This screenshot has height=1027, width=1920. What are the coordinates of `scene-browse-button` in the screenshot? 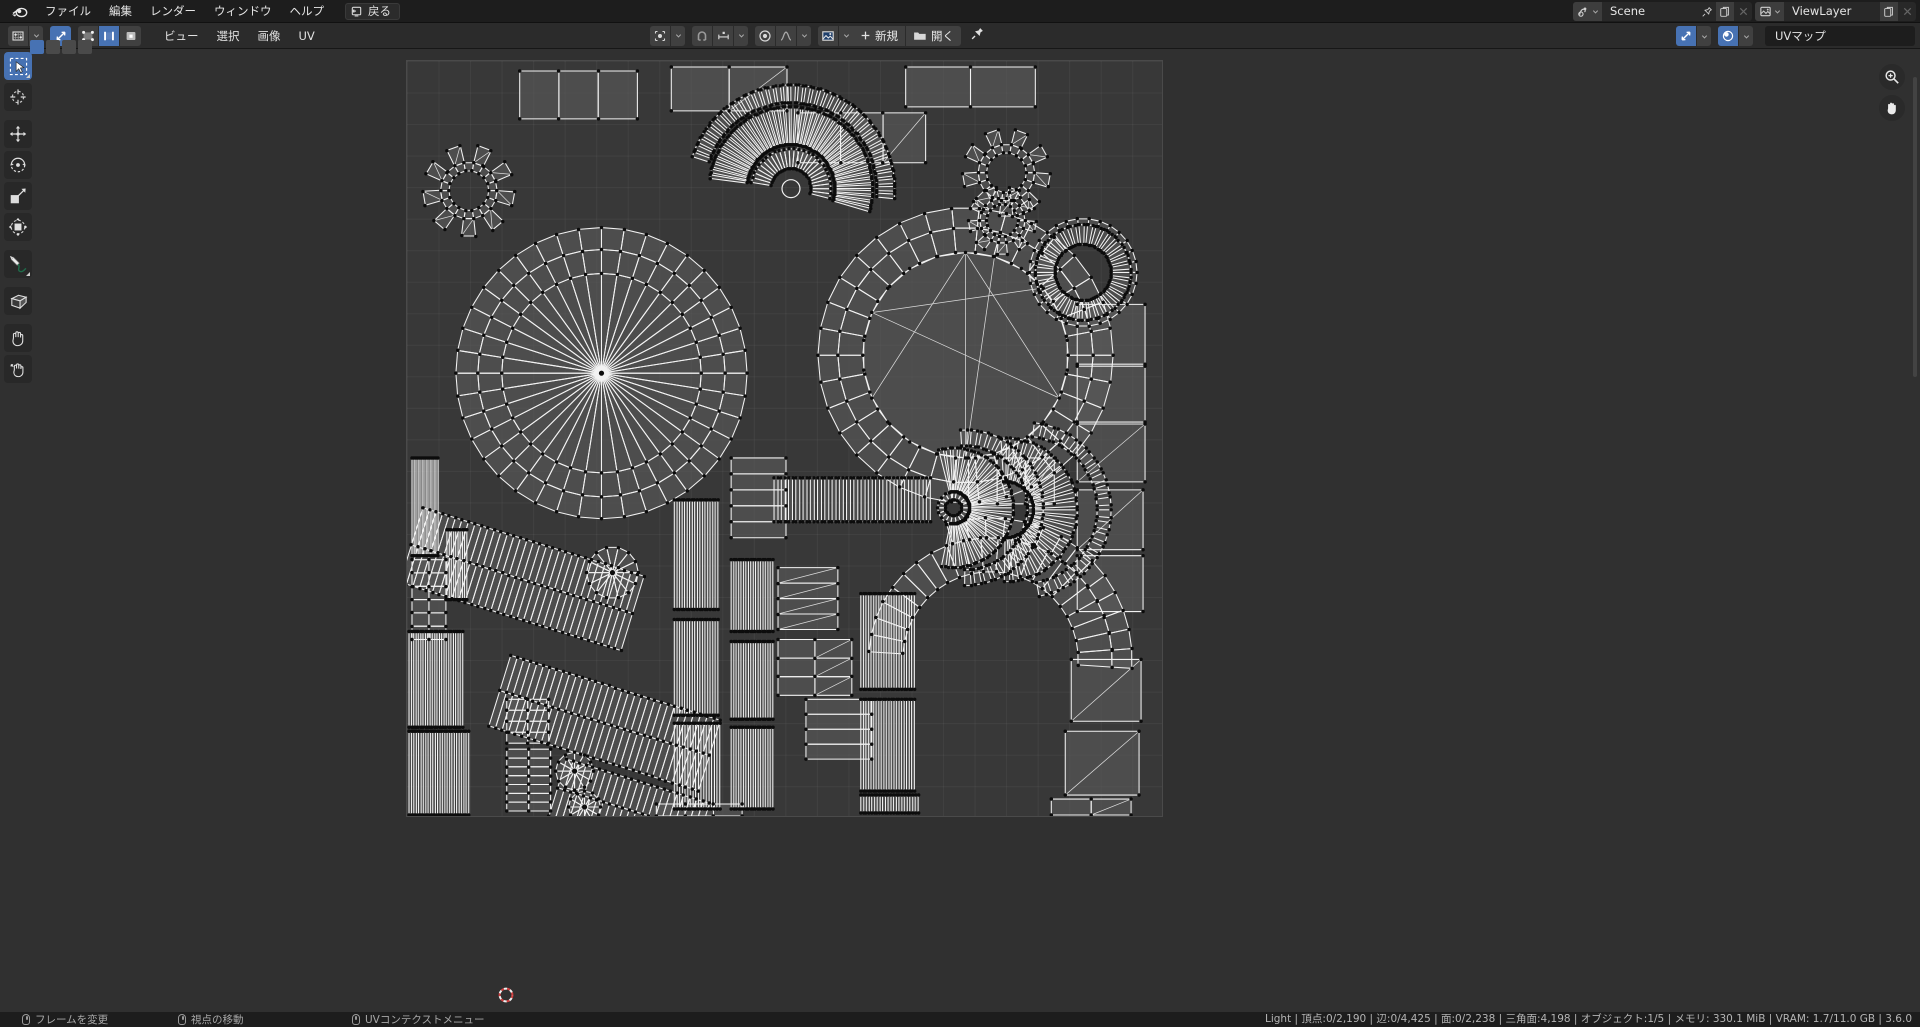 It's located at (1587, 11).